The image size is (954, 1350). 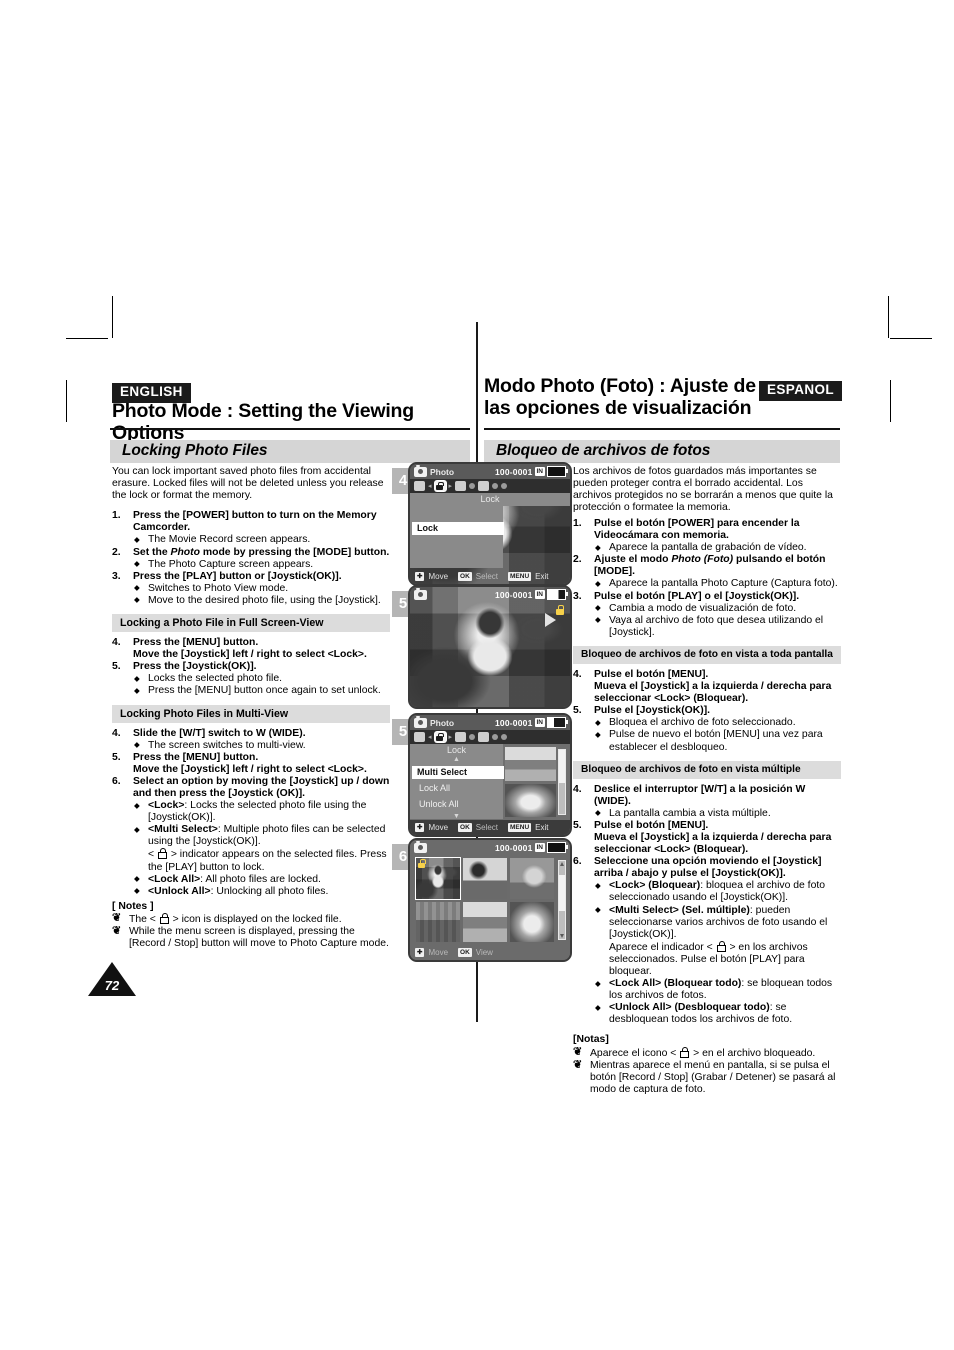 I want to click on file-number: 100-0001, so click(x=513, y=722).